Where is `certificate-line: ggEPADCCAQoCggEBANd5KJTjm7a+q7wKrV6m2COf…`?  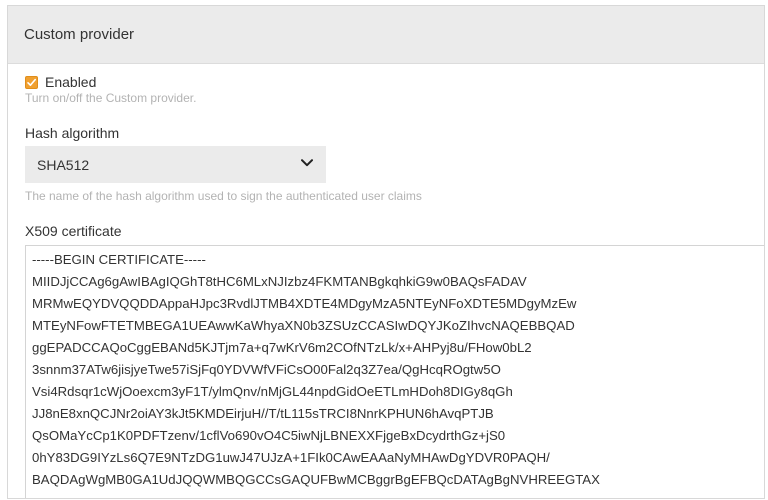
certificate-line: ggEPADCCAQoCggEBANd5KJTjm7a+q7wKrV6m2COf… is located at coordinates (282, 347).